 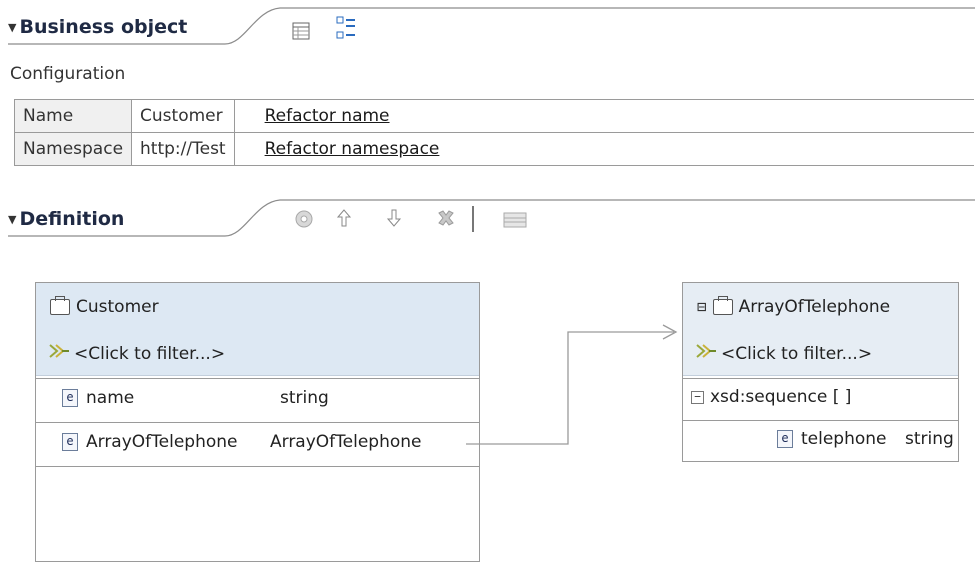 I want to click on array-box-title-row: ⊟ ArrayOfTelephone, so click(x=794, y=306).